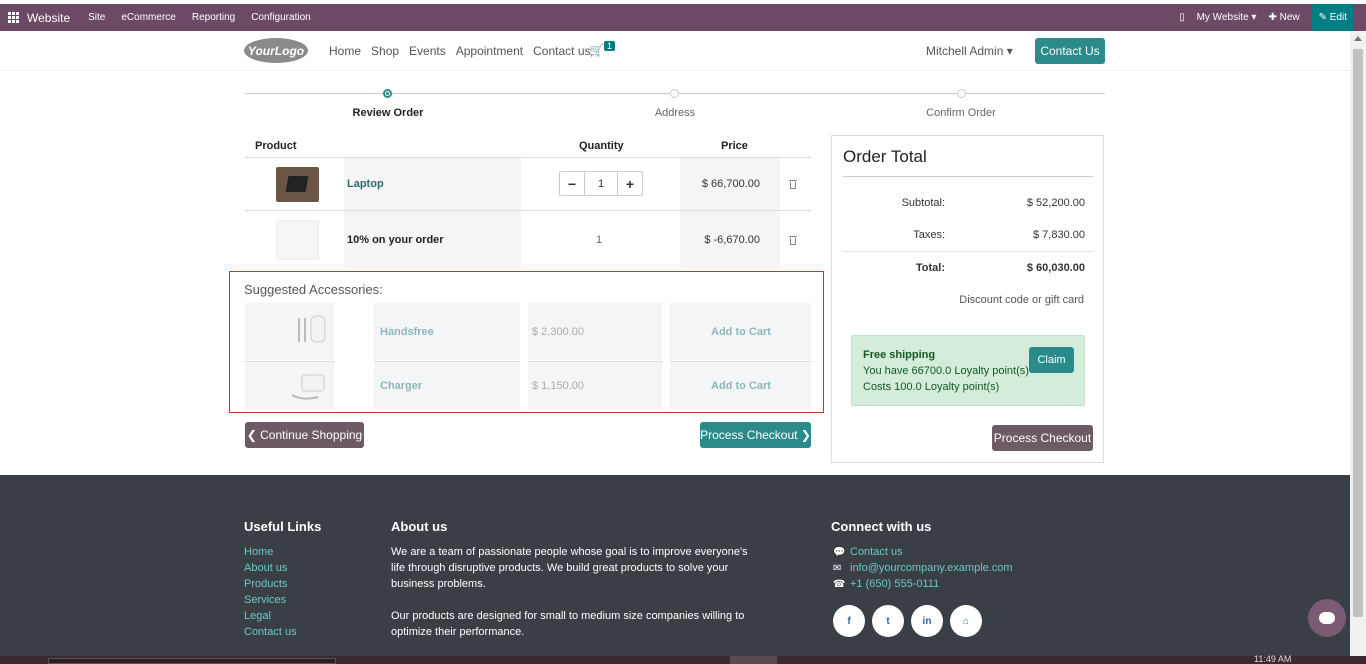 This screenshot has height=664, width=1366. I want to click on accessory-price: $ 1,150.00, so click(558, 386).